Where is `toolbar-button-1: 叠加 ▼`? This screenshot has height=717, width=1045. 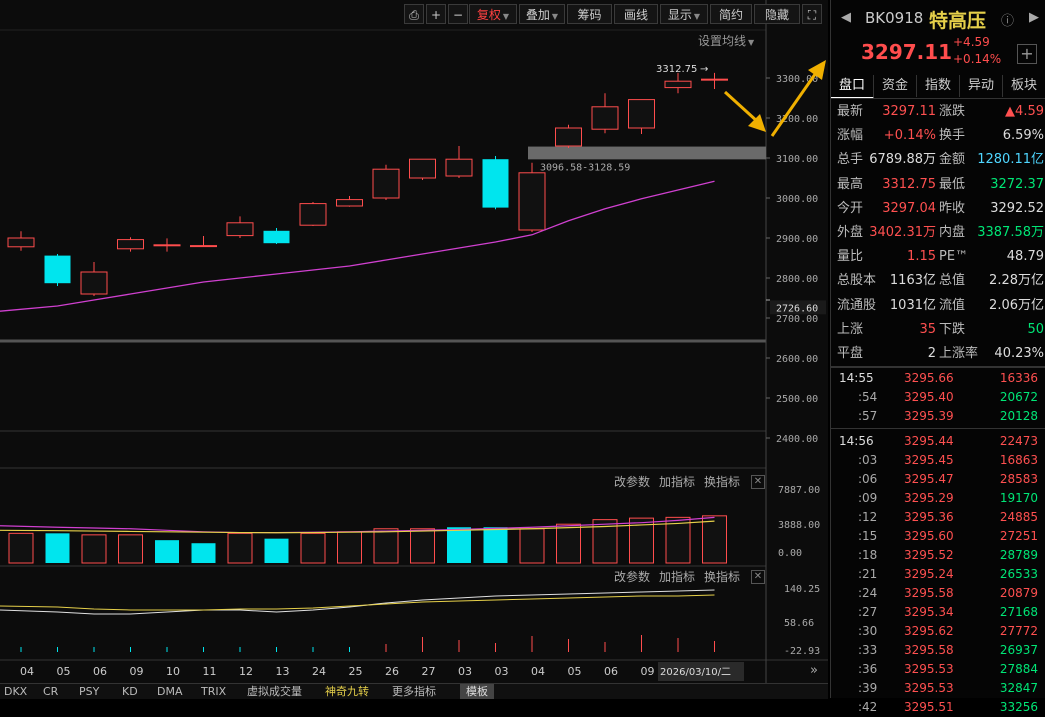 toolbar-button-1: 叠加 ▼ is located at coordinates (542, 14).